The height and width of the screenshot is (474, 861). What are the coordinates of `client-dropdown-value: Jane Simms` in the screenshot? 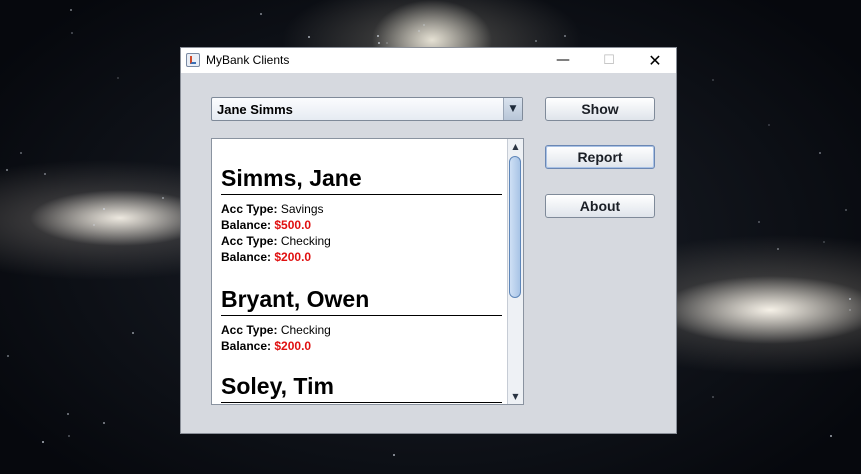 It's located at (255, 109).